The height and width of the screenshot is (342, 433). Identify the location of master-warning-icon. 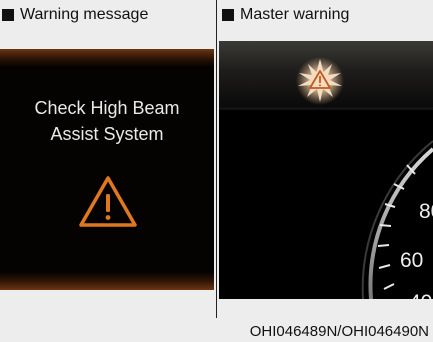
(320, 81).